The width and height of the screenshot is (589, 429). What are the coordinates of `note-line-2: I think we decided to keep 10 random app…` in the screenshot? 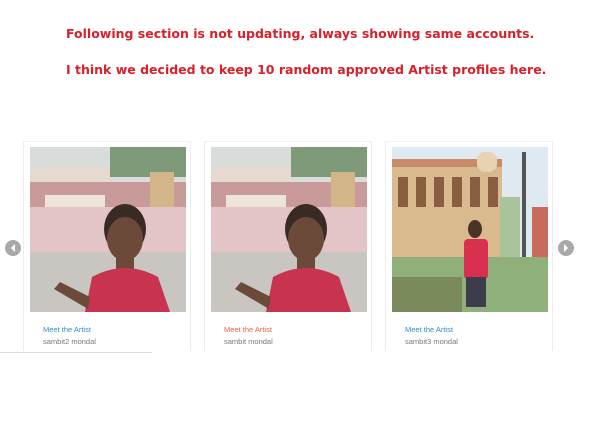 It's located at (306, 69).